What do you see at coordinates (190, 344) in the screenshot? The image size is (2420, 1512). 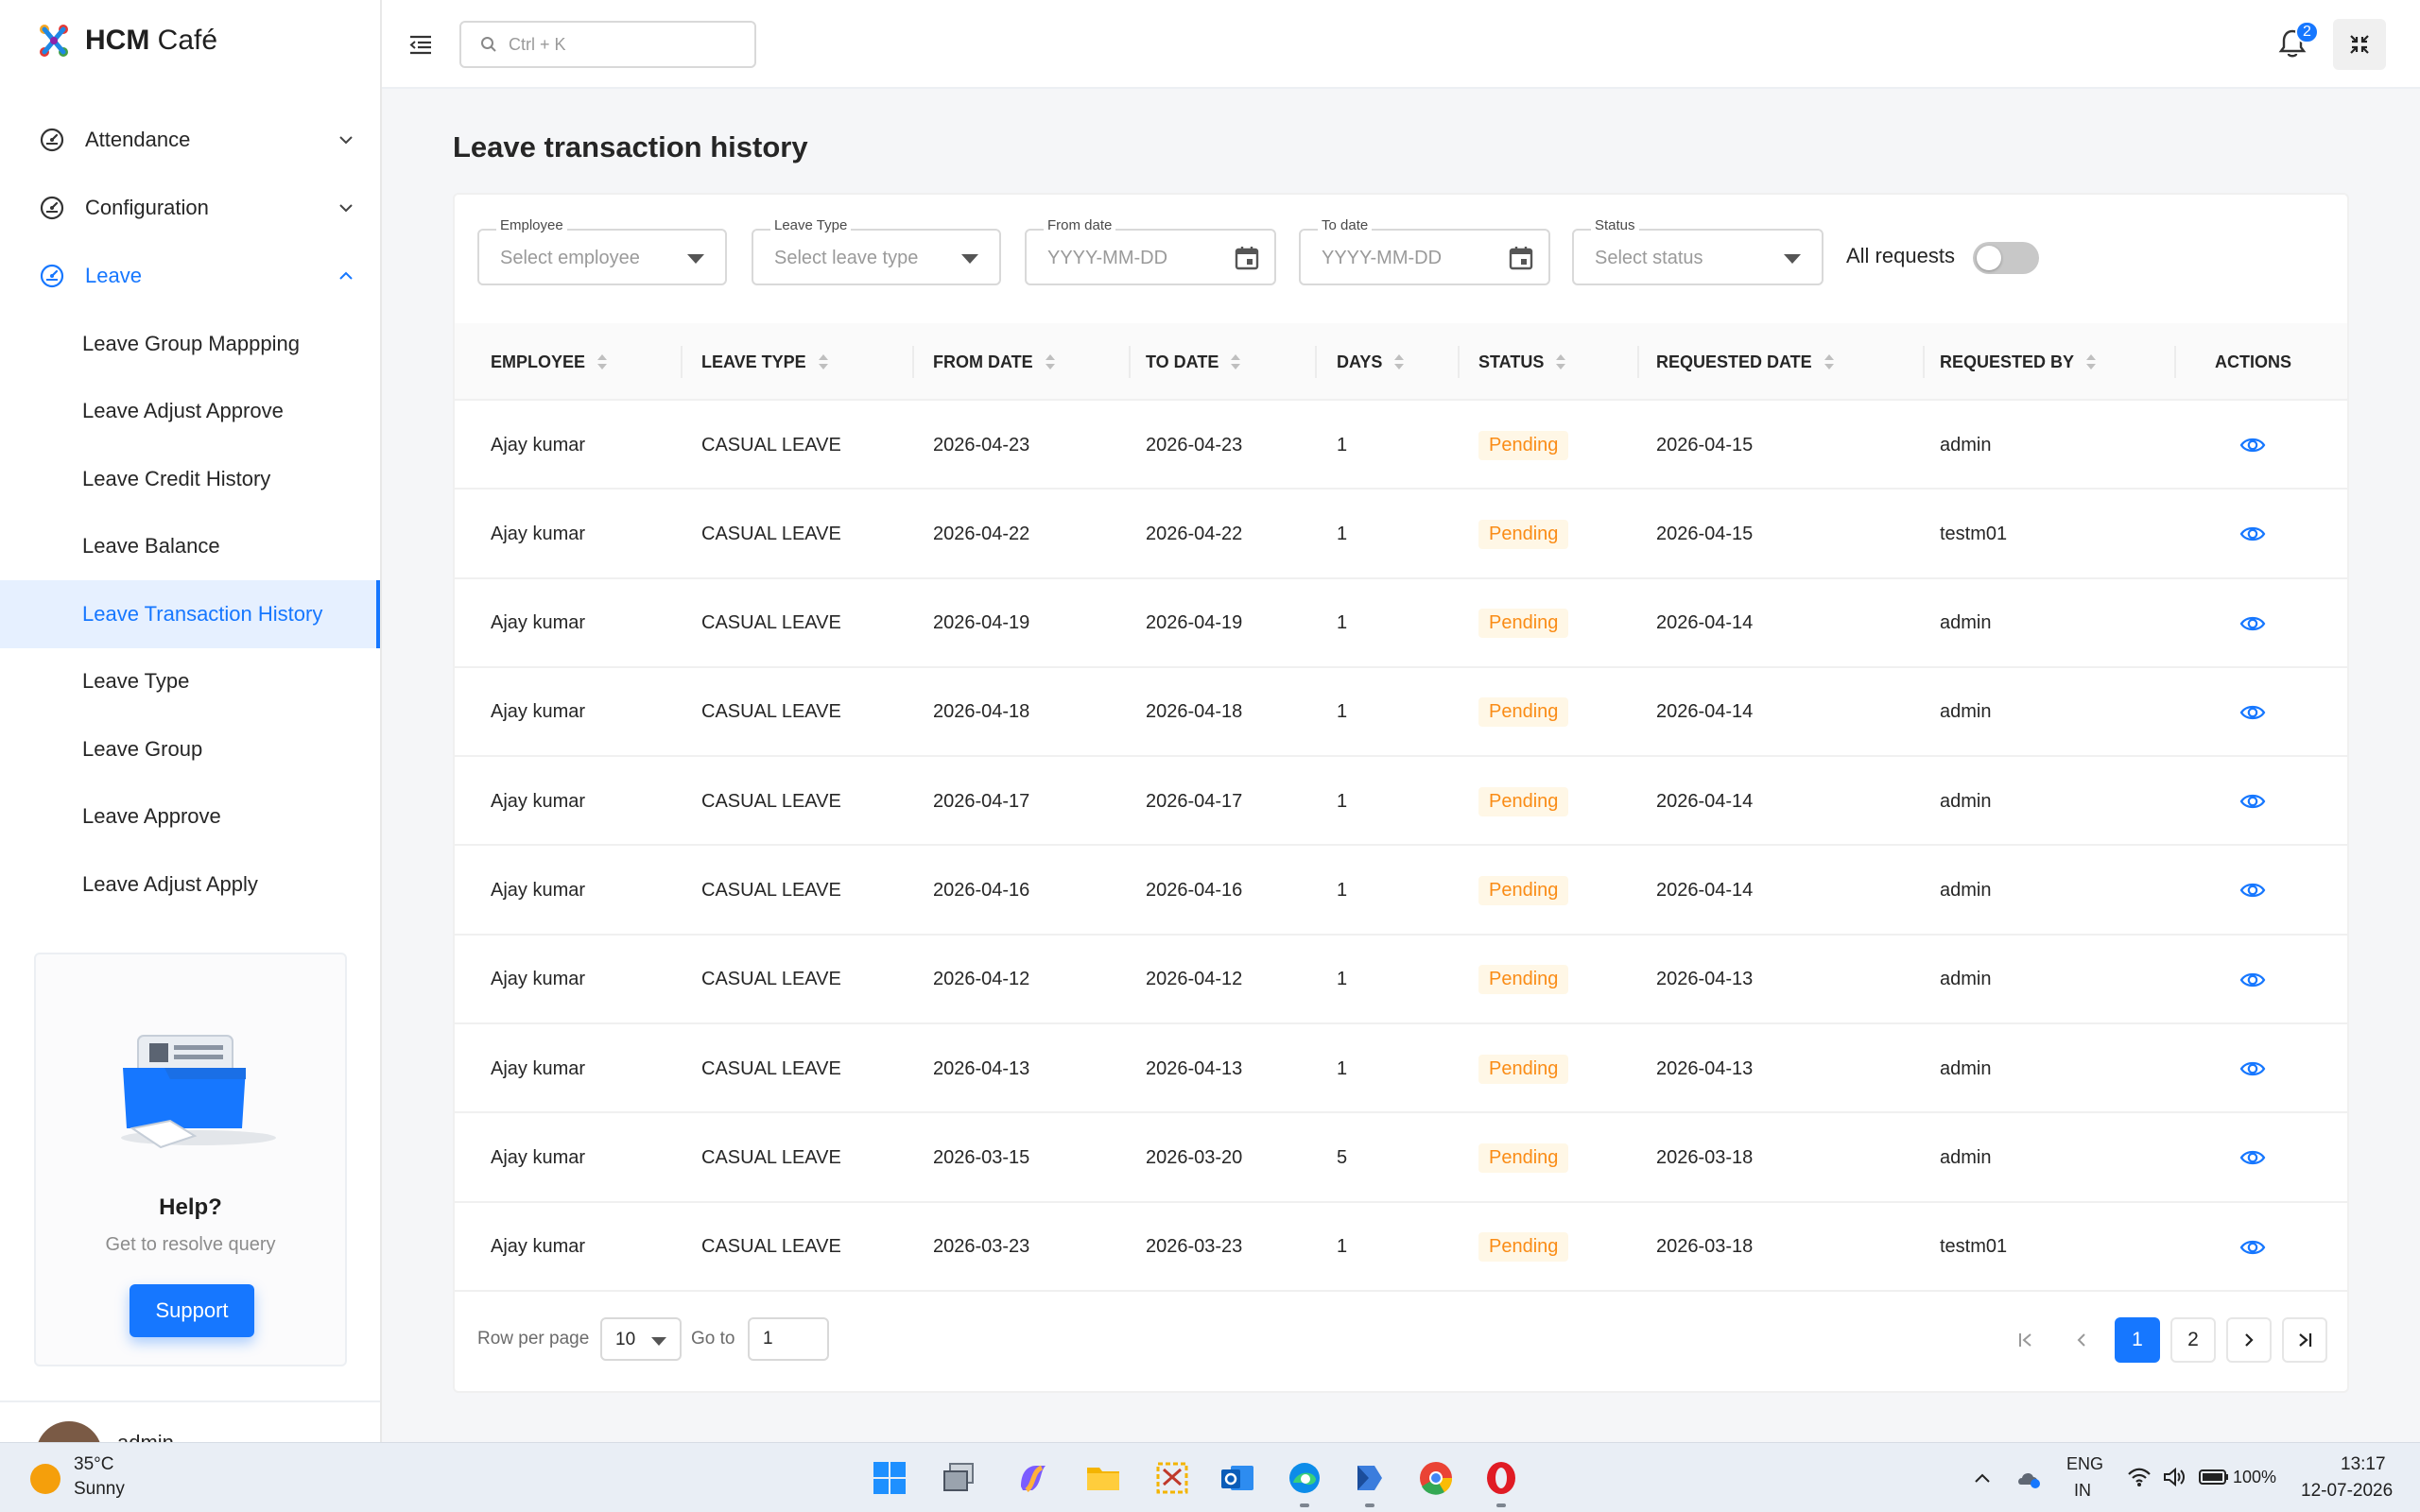 I see `sidebar-item-leave-group-mapping: Leave Group Mappping` at bounding box center [190, 344].